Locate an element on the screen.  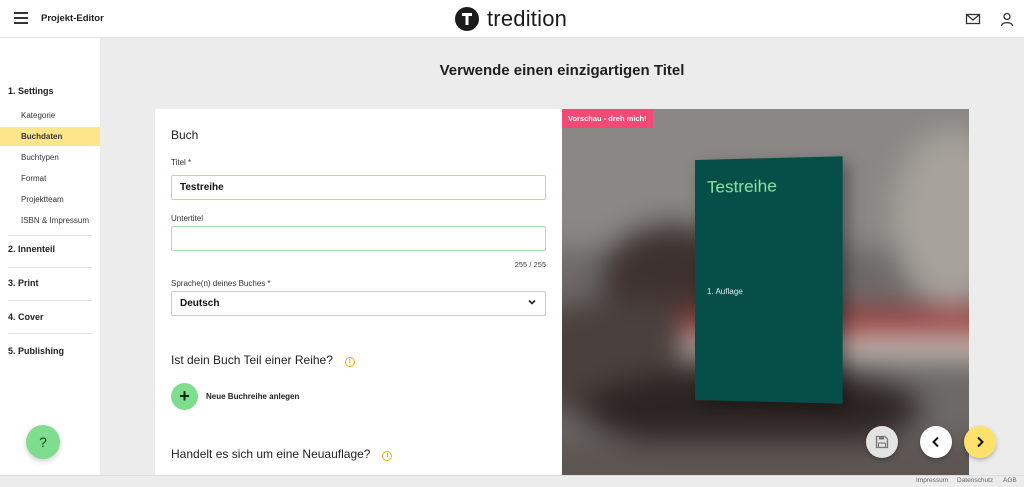
app-title: Projekt-Editor is located at coordinates (72, 18).